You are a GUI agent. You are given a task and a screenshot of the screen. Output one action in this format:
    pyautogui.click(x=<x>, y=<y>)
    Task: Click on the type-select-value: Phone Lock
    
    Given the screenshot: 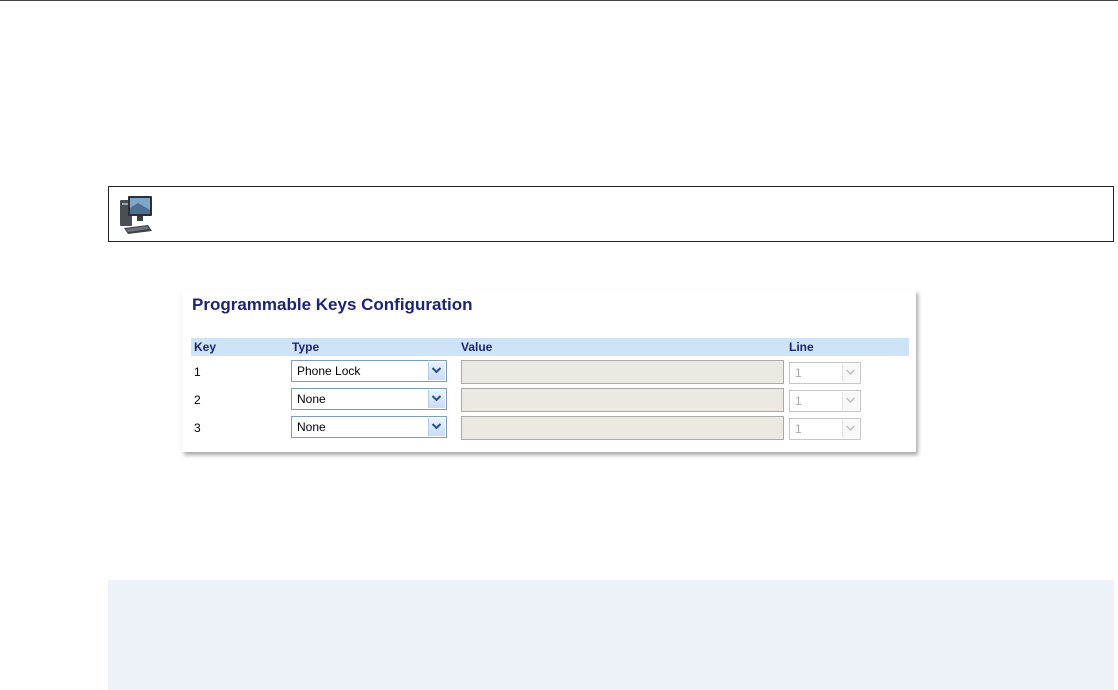 What is the action you would take?
    pyautogui.click(x=329, y=371)
    